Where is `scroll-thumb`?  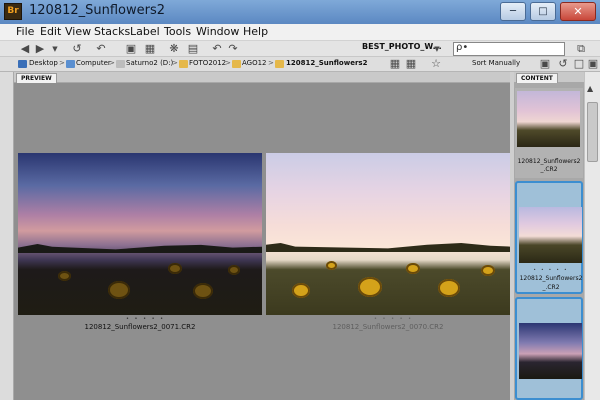 scroll-thumb is located at coordinates (592, 132).